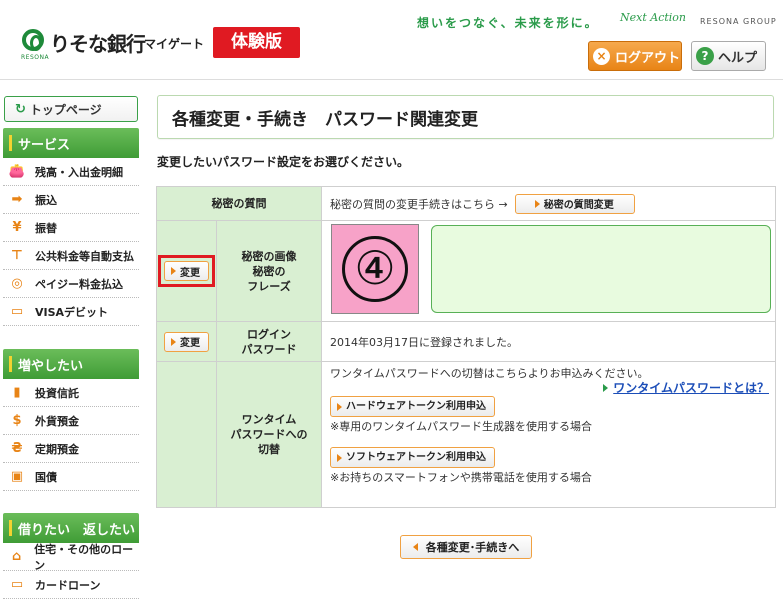  Describe the element at coordinates (17, 476) in the screenshot. I see `bond-icon: ▣` at that location.